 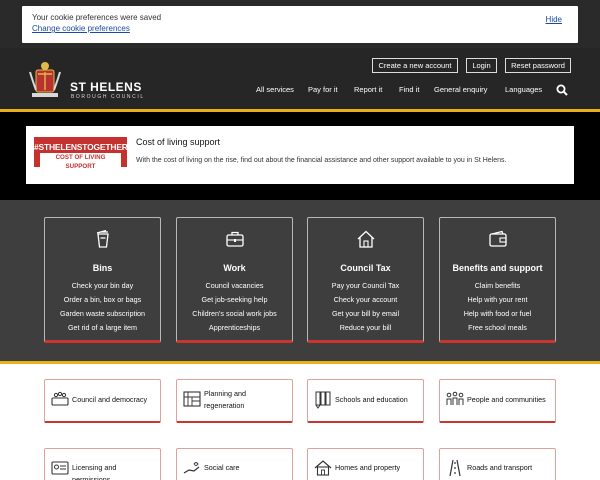 What do you see at coordinates (497, 327) in the screenshot?
I see `service-link: Free school meals` at bounding box center [497, 327].